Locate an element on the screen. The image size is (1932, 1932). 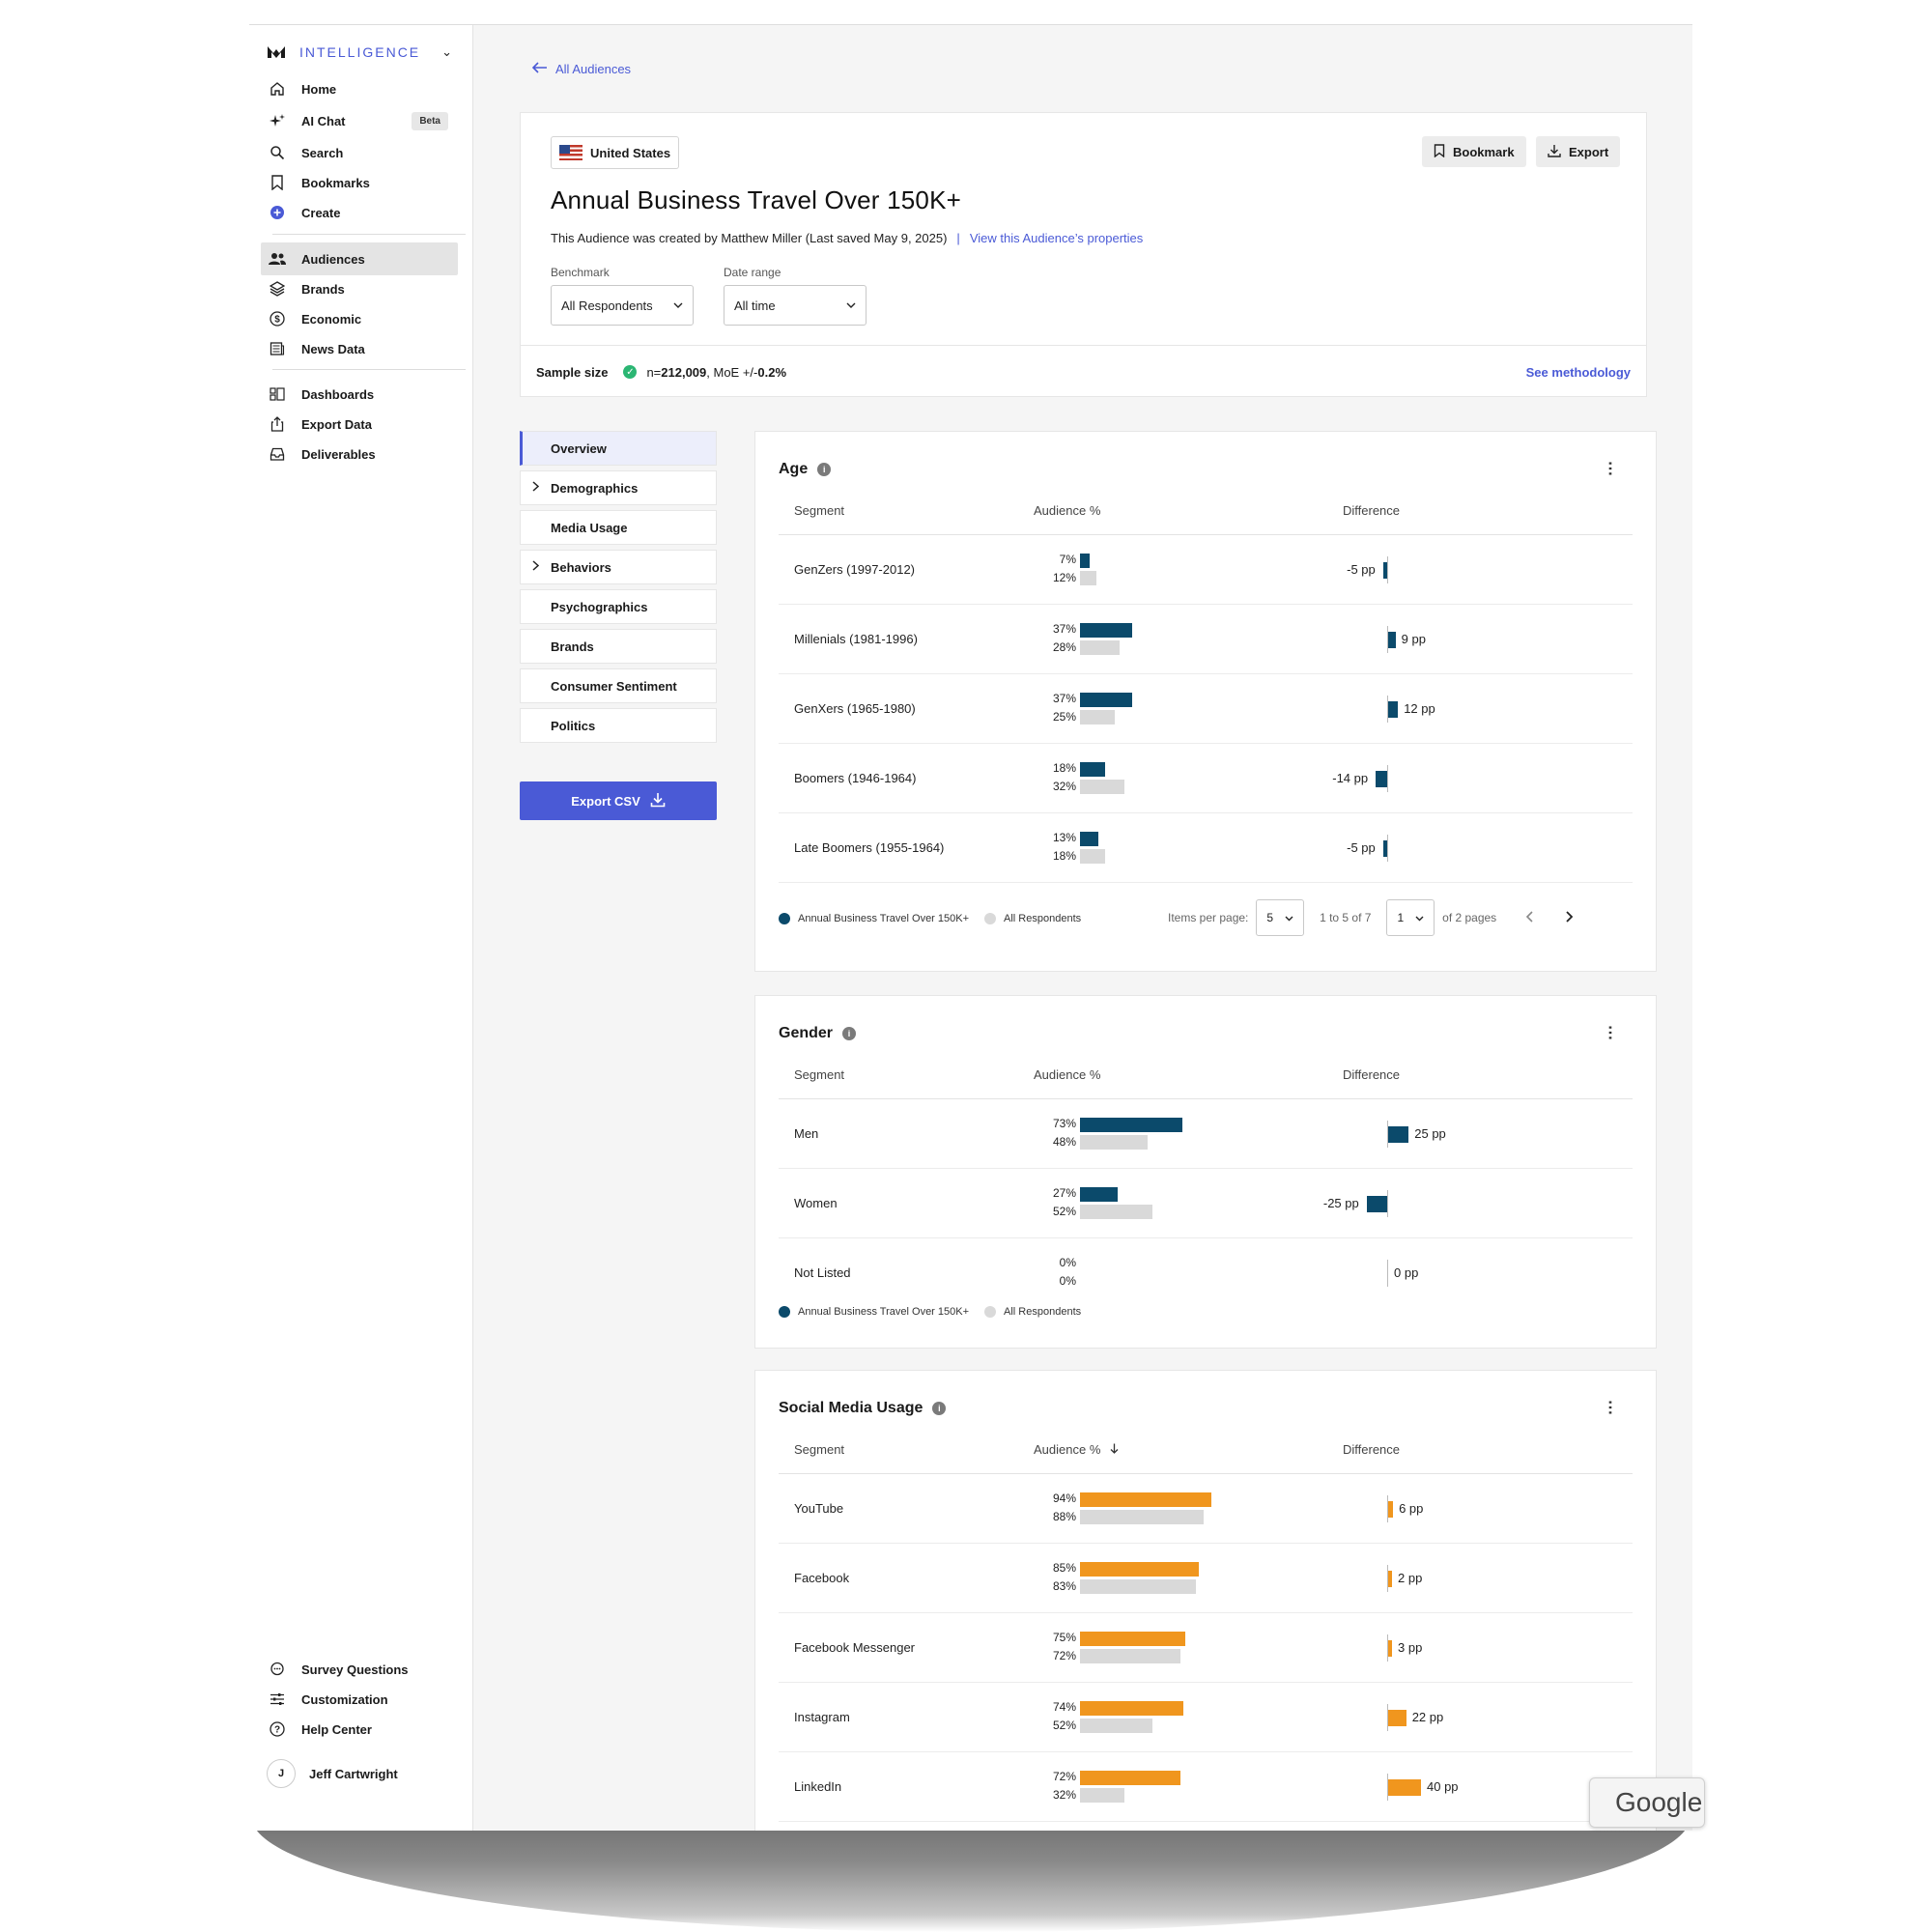
section-nav-media-usage: Media Usage is located at coordinates (618, 527).